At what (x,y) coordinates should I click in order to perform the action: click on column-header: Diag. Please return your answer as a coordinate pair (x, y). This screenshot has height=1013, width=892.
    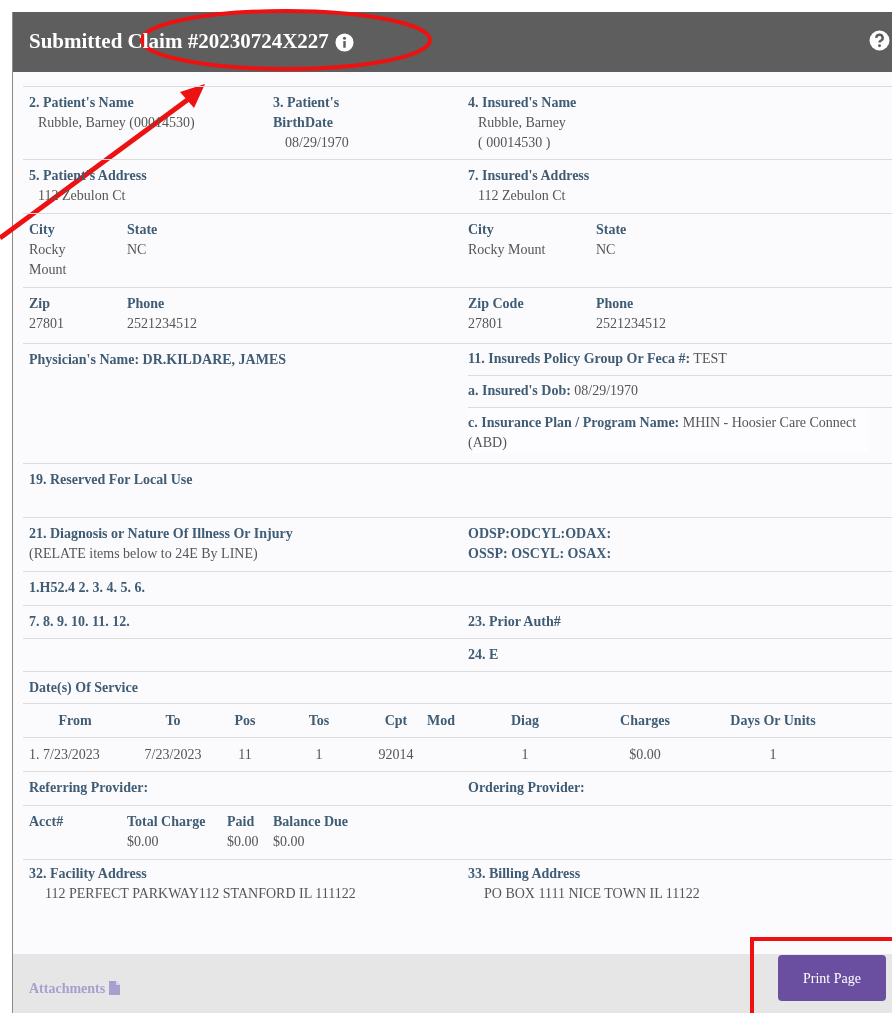
    Looking at the image, I should click on (525, 720).